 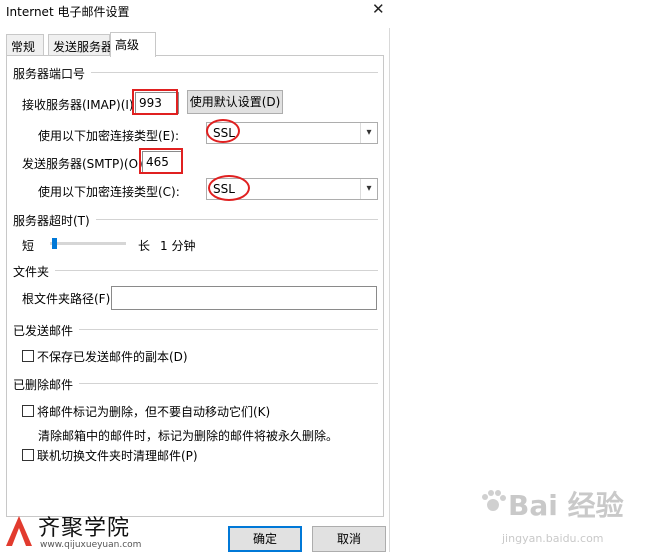 I want to click on tab-outgoing-server-label: 发送服务器, so click(x=83, y=47).